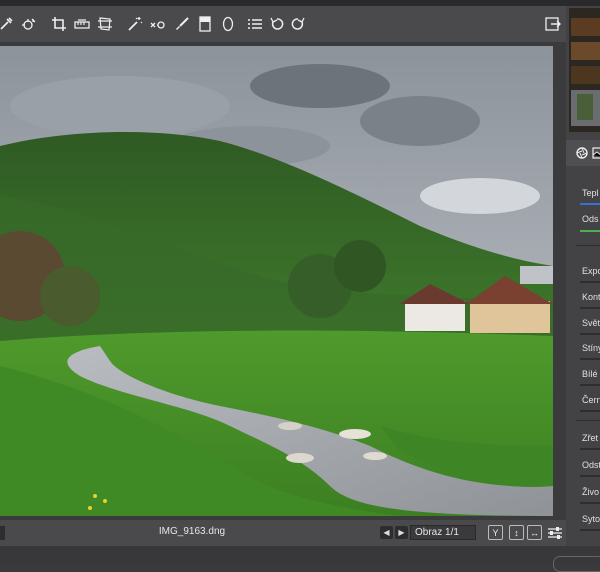  Describe the element at coordinates (7, 24) in the screenshot. I see `eyedropper-icon` at that location.